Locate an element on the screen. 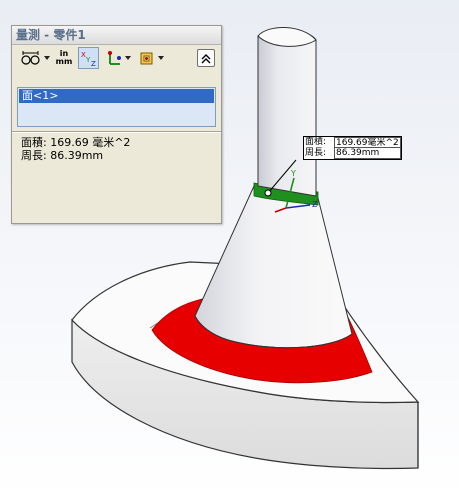  point-to-point-icon is located at coordinates (114, 58).